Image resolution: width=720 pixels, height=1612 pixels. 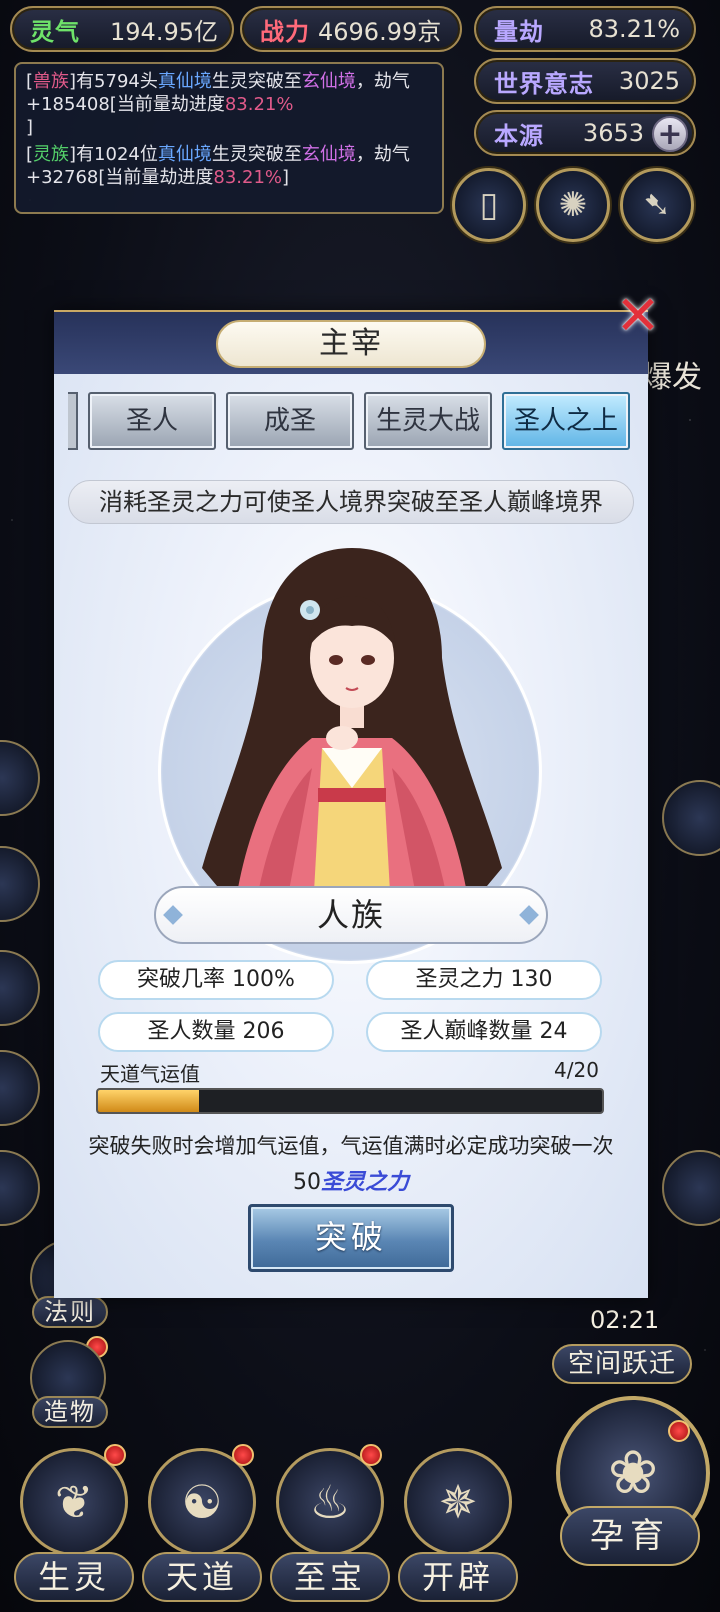 What do you see at coordinates (484, 980) in the screenshot?
I see `spirit-power-stat: 圣灵之力 130` at bounding box center [484, 980].